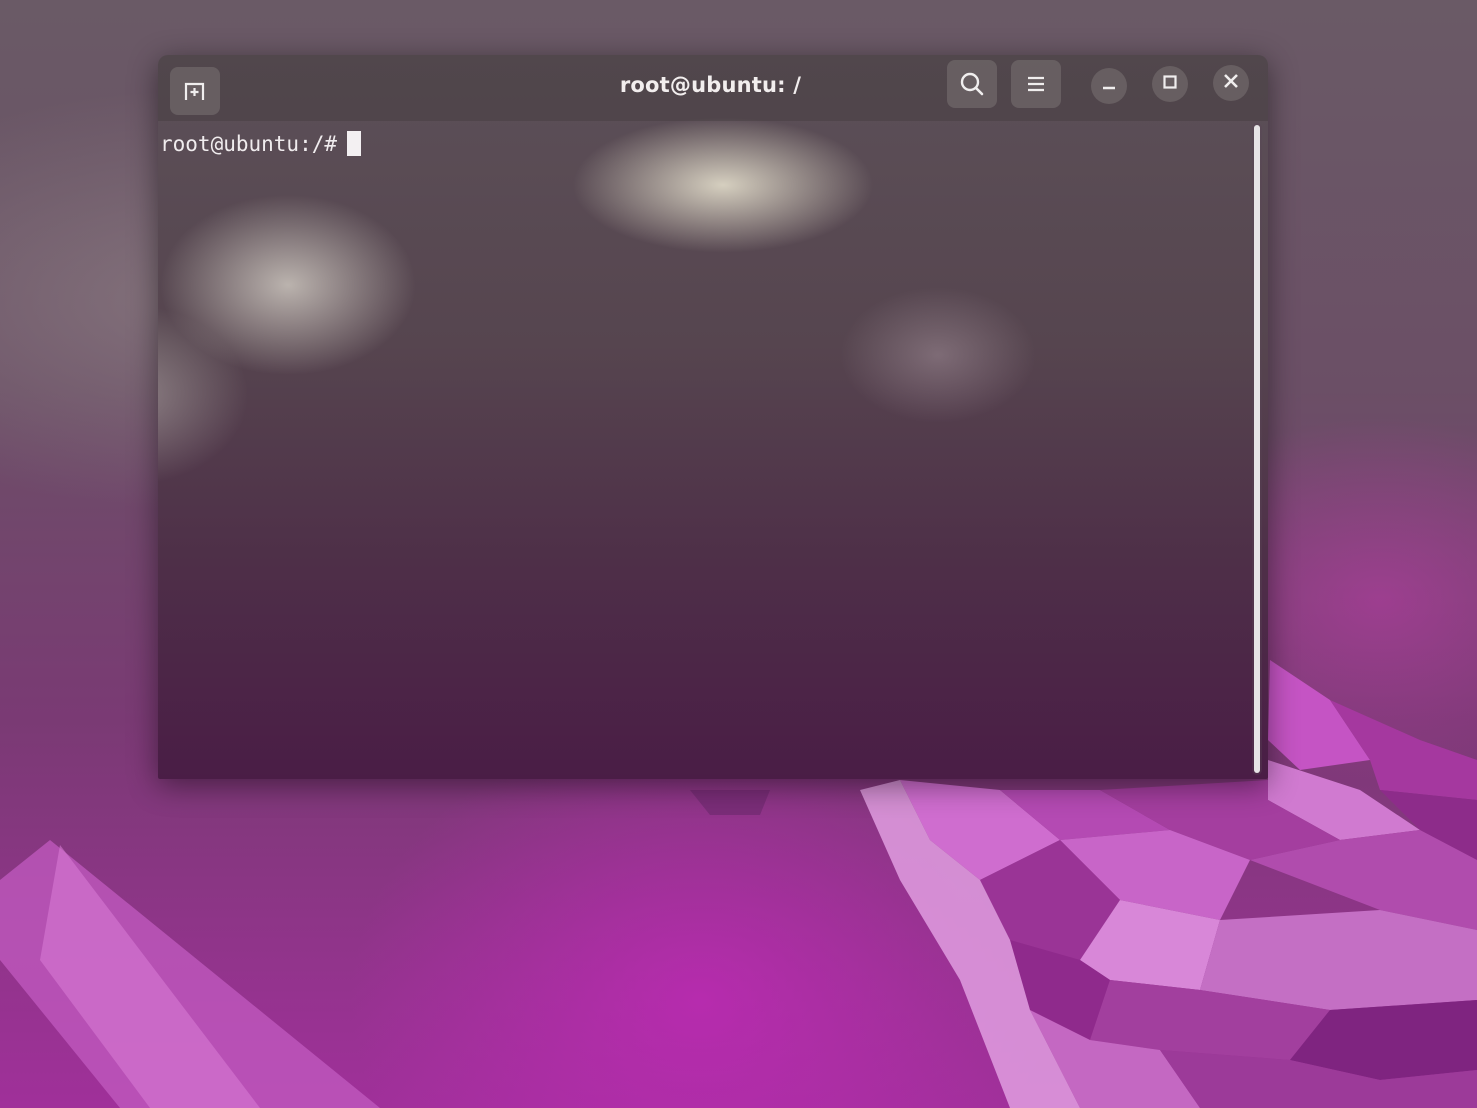 The height and width of the screenshot is (1108, 1477). I want to click on scrollbar-thumb, so click(1257, 449).